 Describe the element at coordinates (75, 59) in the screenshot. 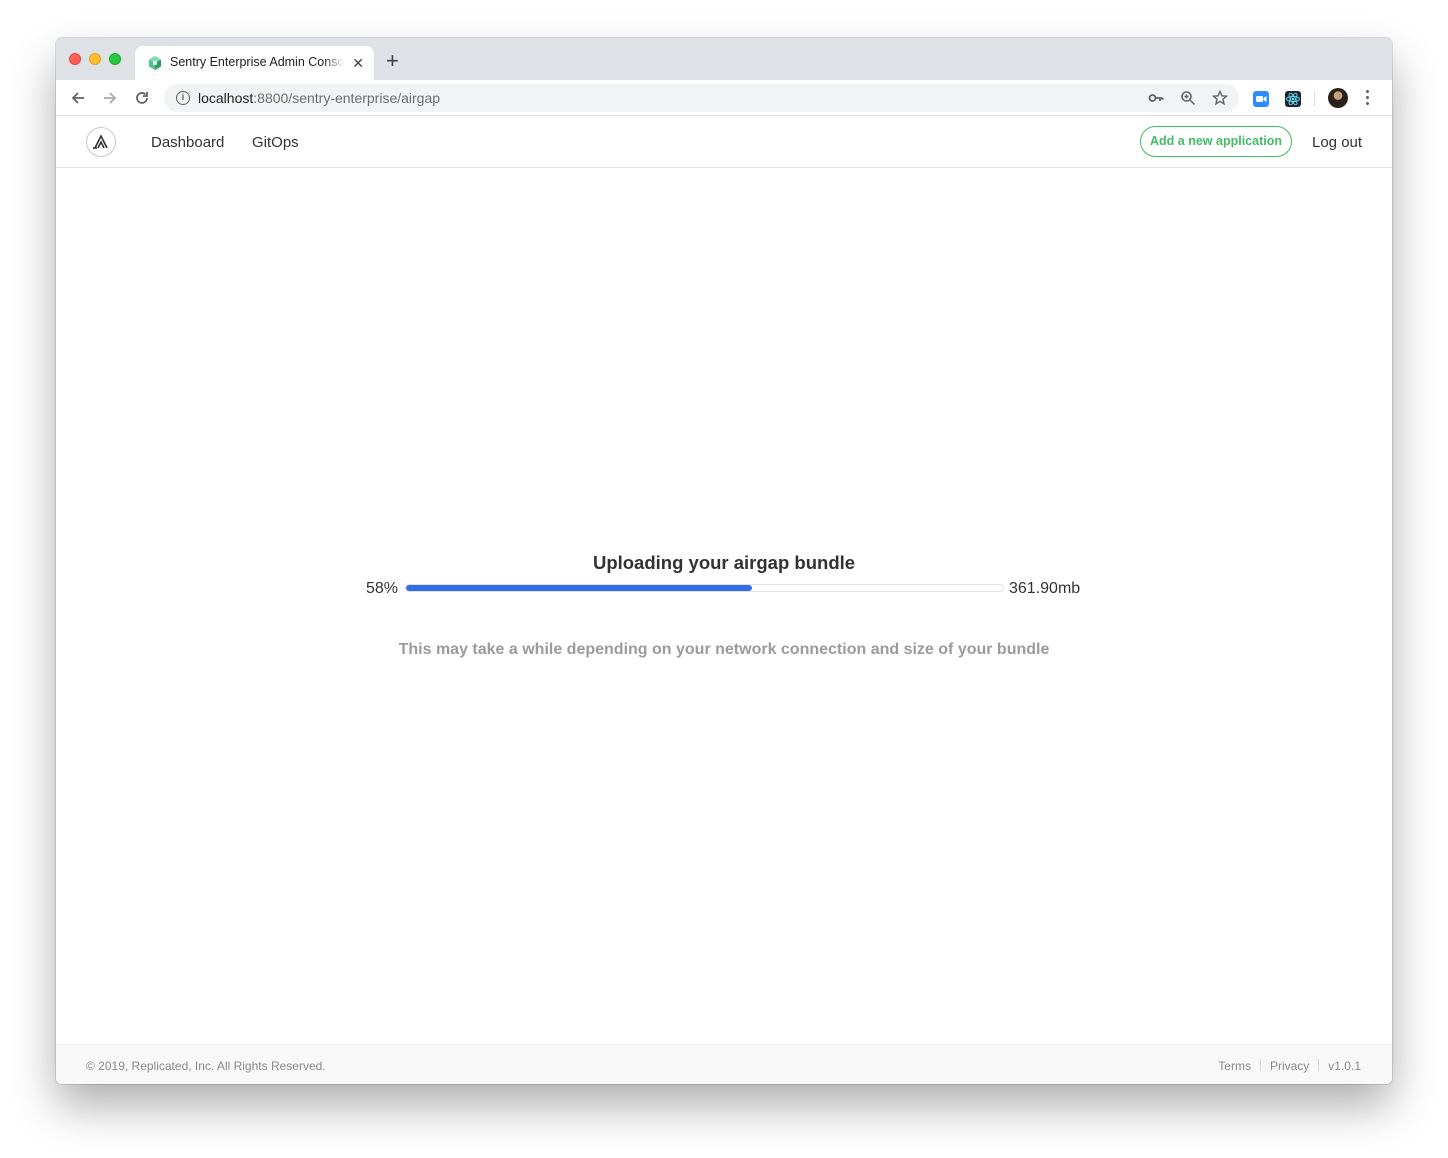

I see `close-window-button` at that location.